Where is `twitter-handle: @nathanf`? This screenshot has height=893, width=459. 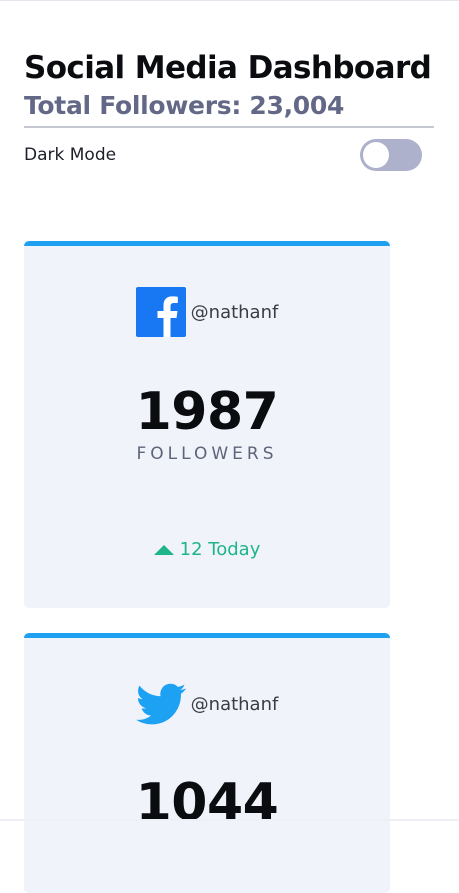
twitter-handle: @nathanf is located at coordinates (234, 704).